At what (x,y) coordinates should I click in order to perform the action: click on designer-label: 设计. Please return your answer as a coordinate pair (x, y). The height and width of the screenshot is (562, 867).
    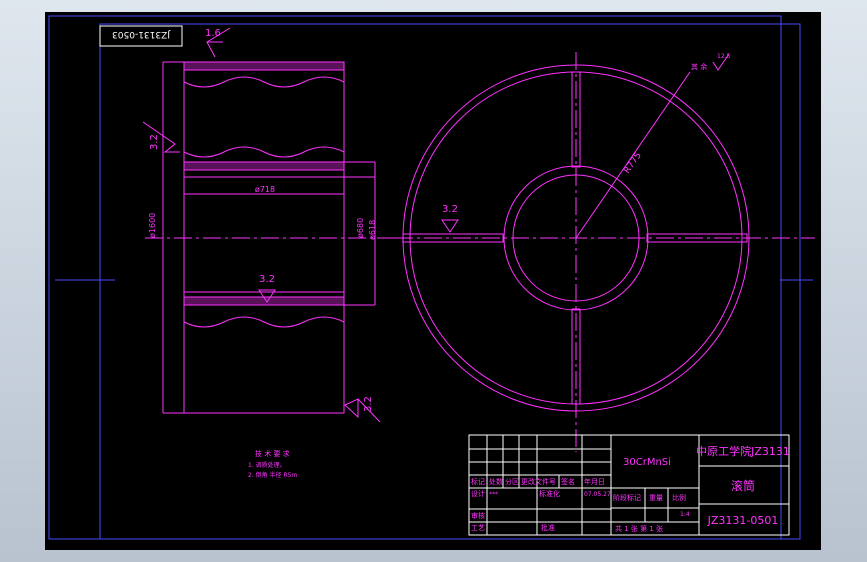
    Looking at the image, I should click on (478, 493).